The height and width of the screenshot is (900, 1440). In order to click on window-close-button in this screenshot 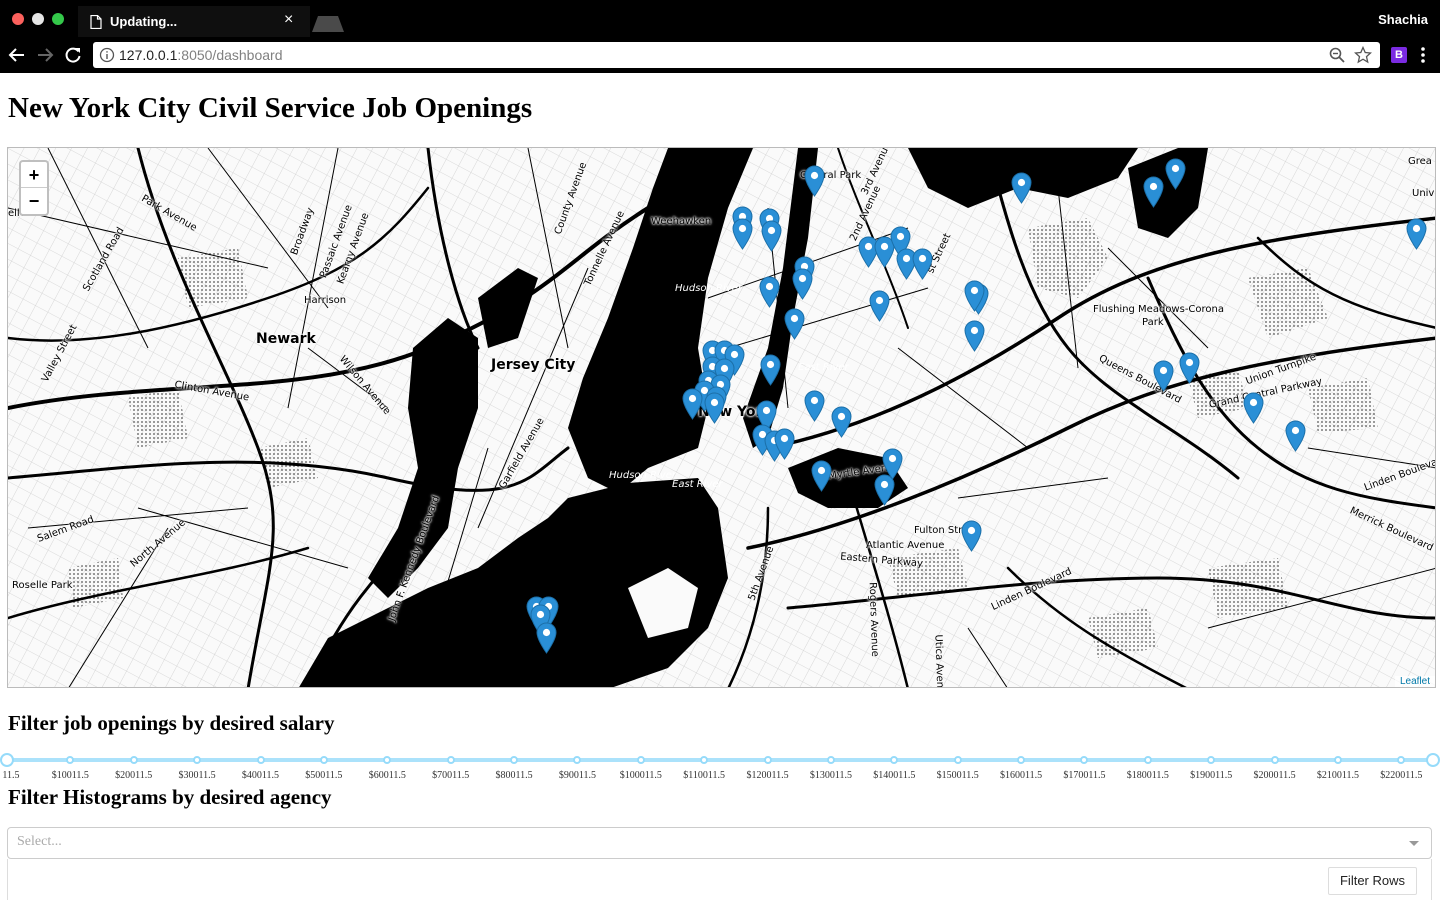, I will do `click(18, 19)`.